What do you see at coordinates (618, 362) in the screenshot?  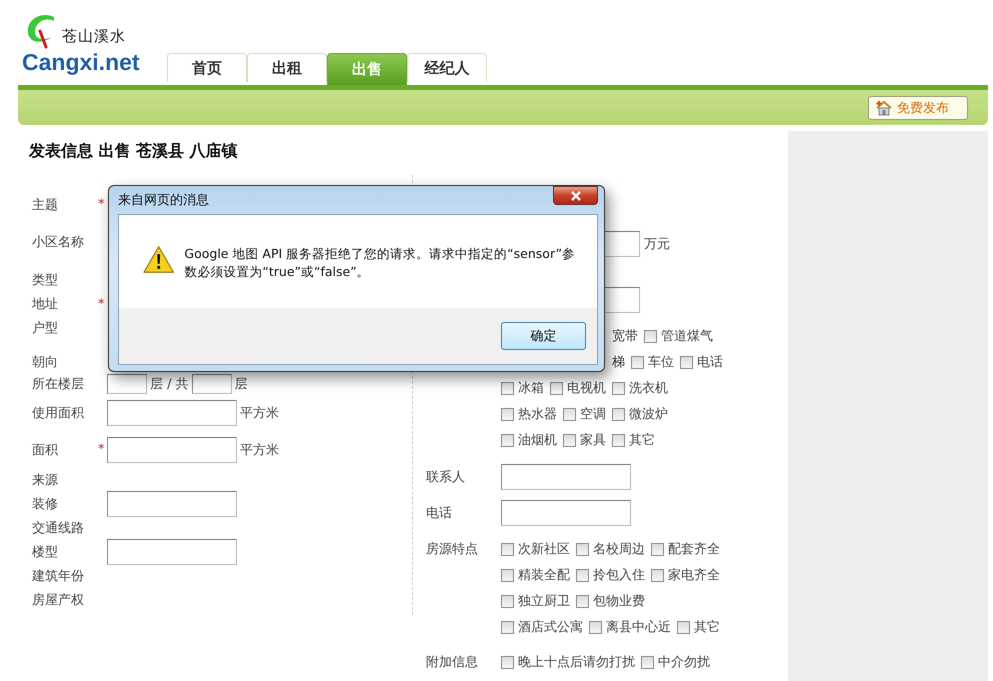 I see `checkbox-label: 梯` at bounding box center [618, 362].